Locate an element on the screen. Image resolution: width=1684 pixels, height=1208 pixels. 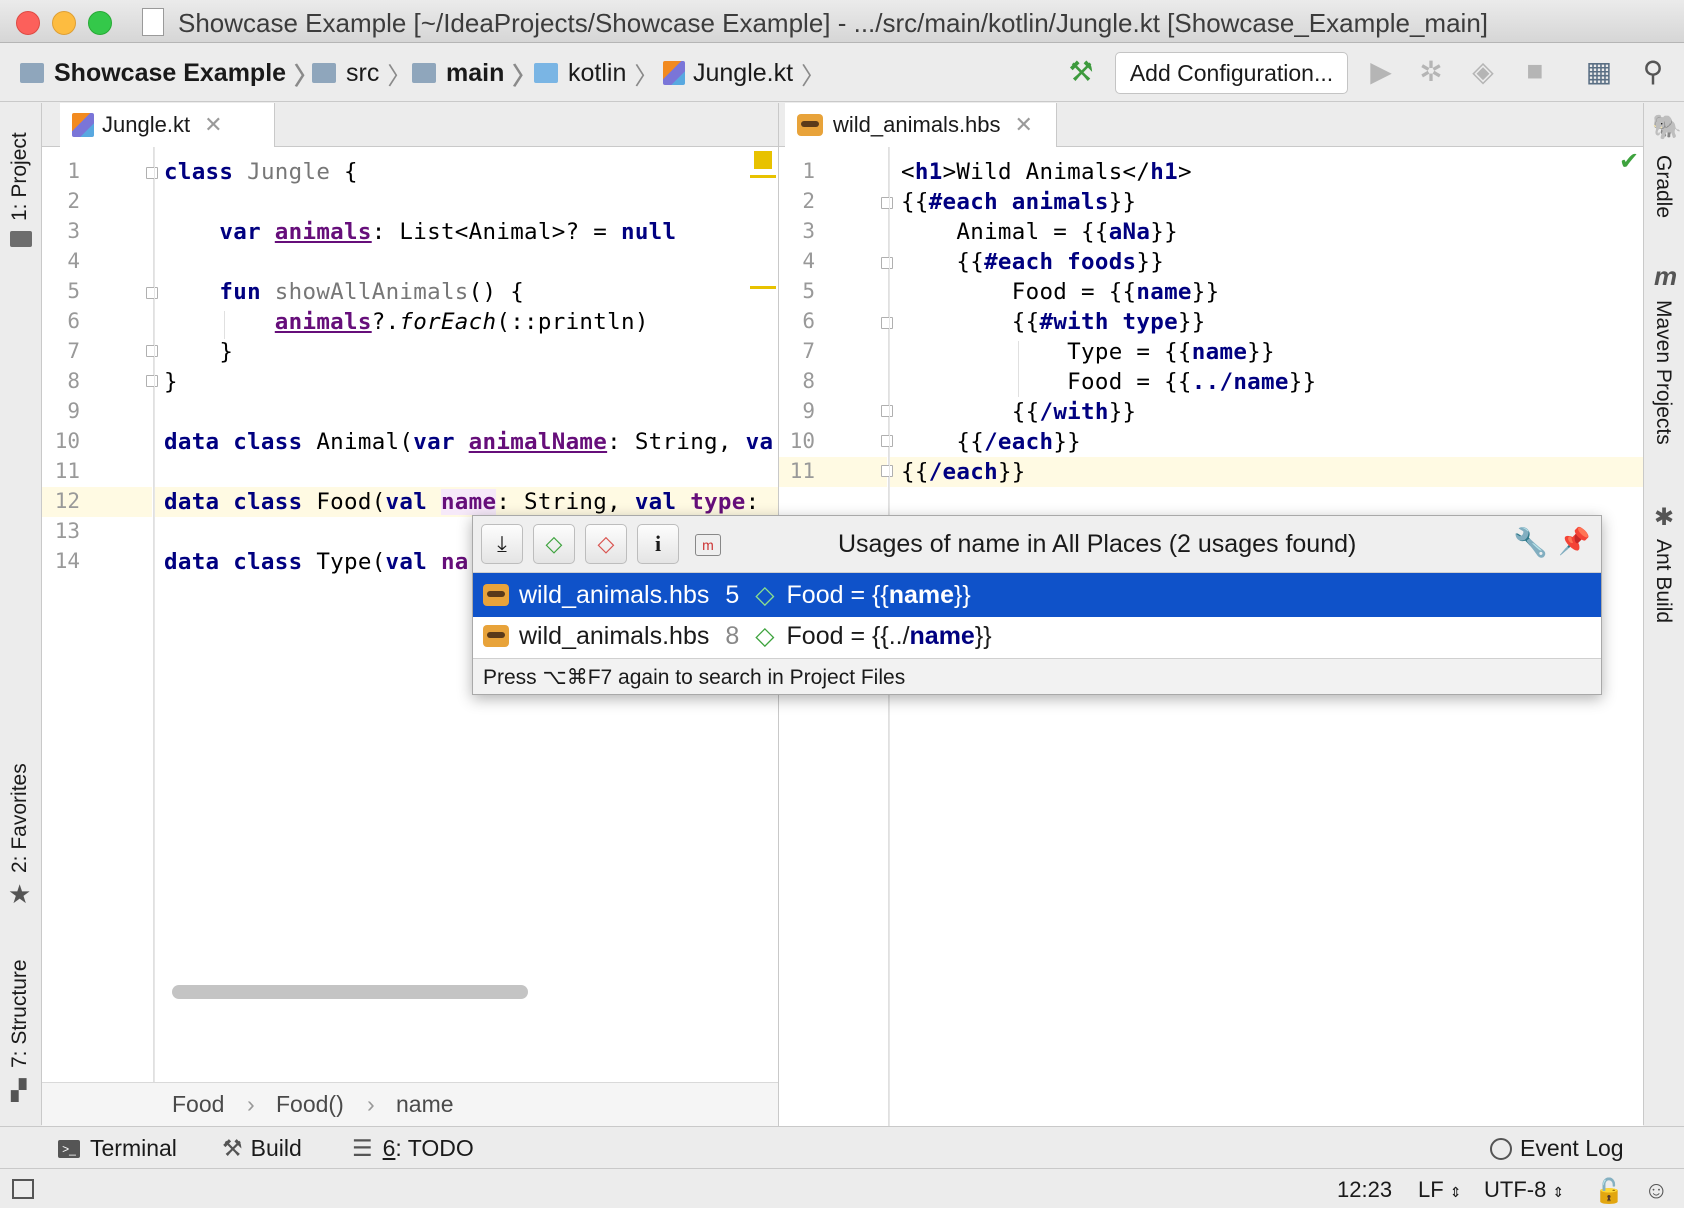
inspection-ok-checkmark-icon: ✔ is located at coordinates (1629, 161).